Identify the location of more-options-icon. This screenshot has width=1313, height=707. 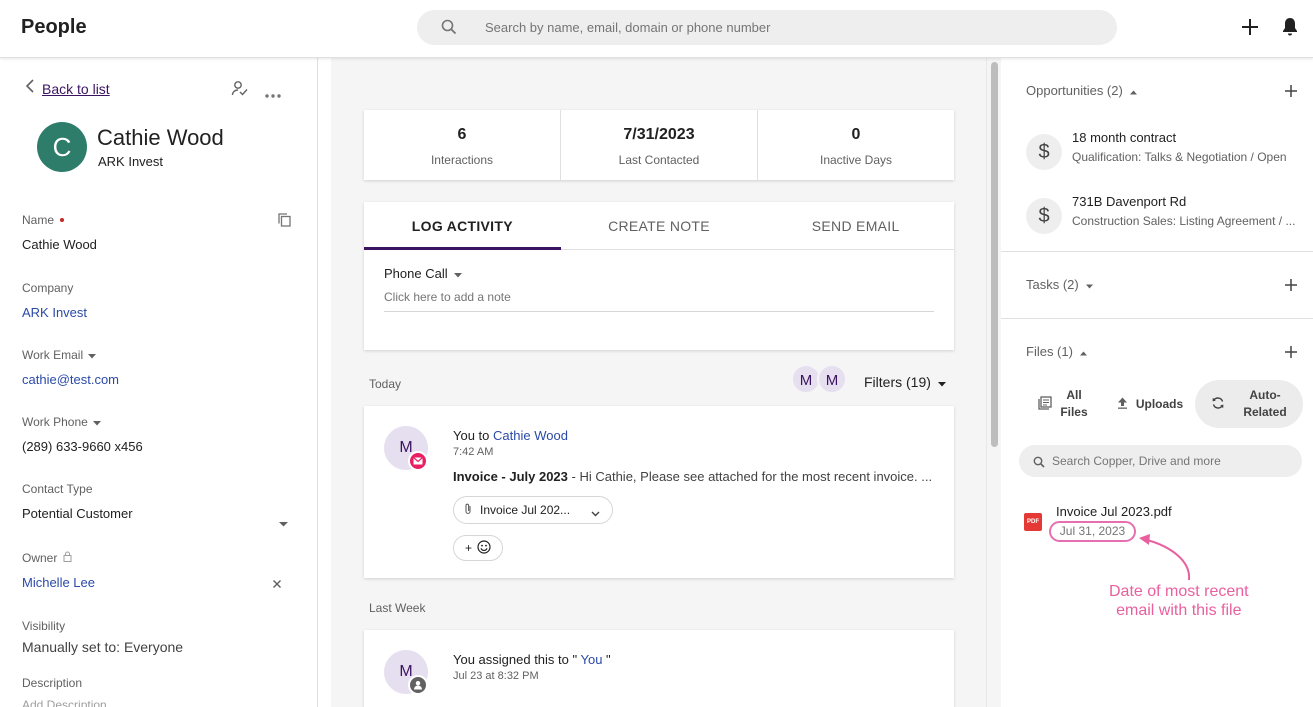
(273, 95).